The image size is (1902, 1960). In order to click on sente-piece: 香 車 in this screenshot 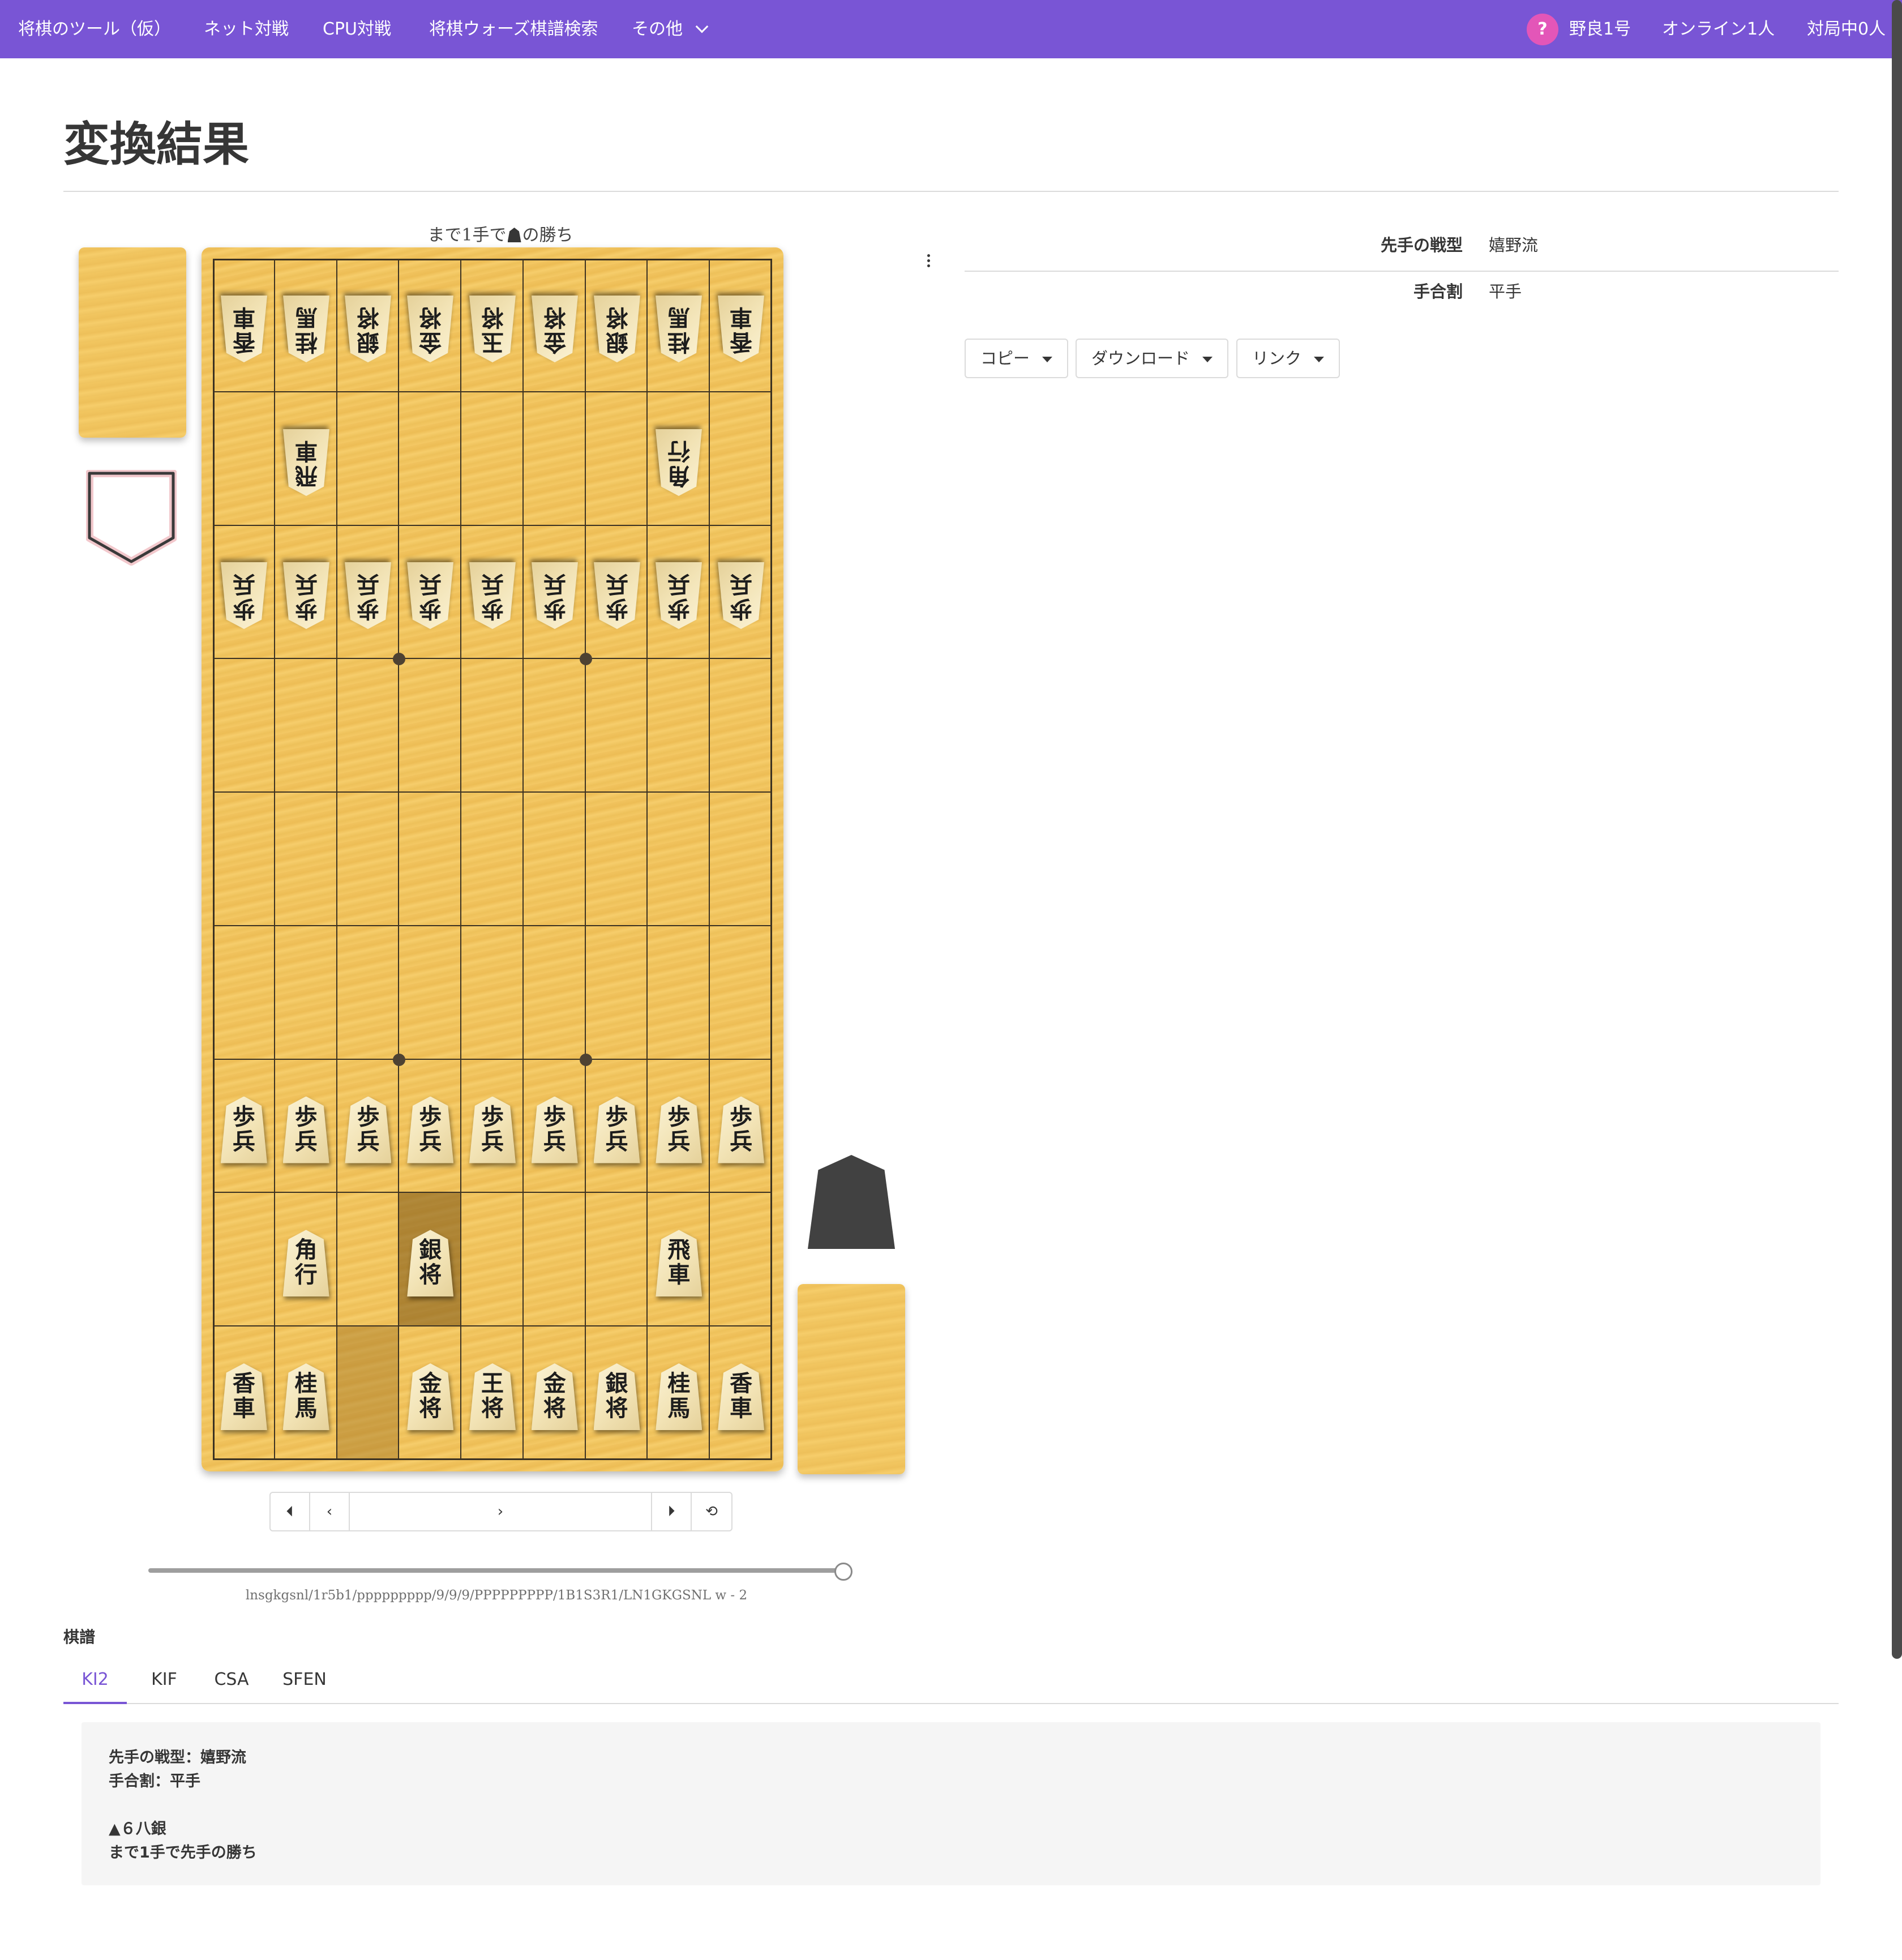, I will do `click(243, 1397)`.